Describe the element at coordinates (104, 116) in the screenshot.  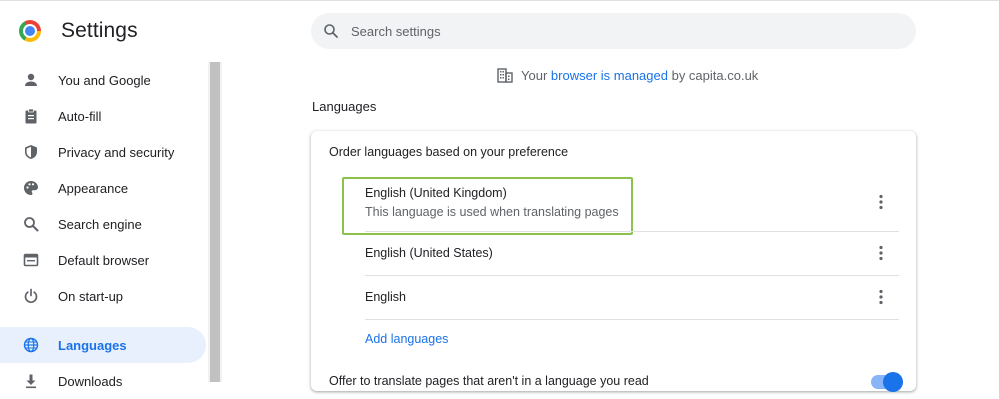
I see `sidebar-item-auto-fill: Auto-fill` at that location.